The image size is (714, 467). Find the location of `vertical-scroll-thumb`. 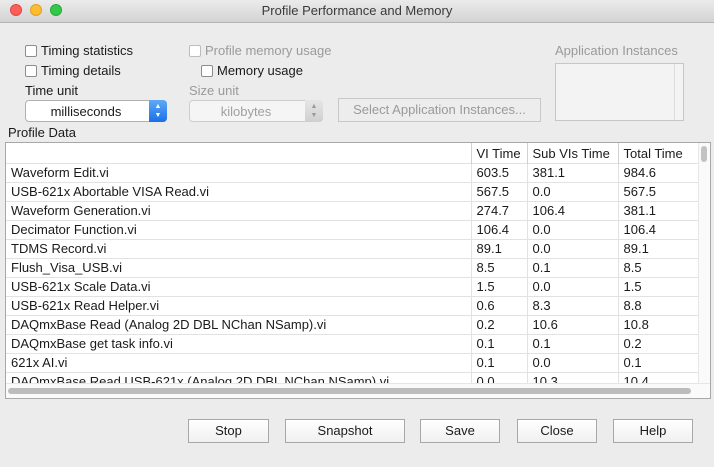

vertical-scroll-thumb is located at coordinates (704, 154).